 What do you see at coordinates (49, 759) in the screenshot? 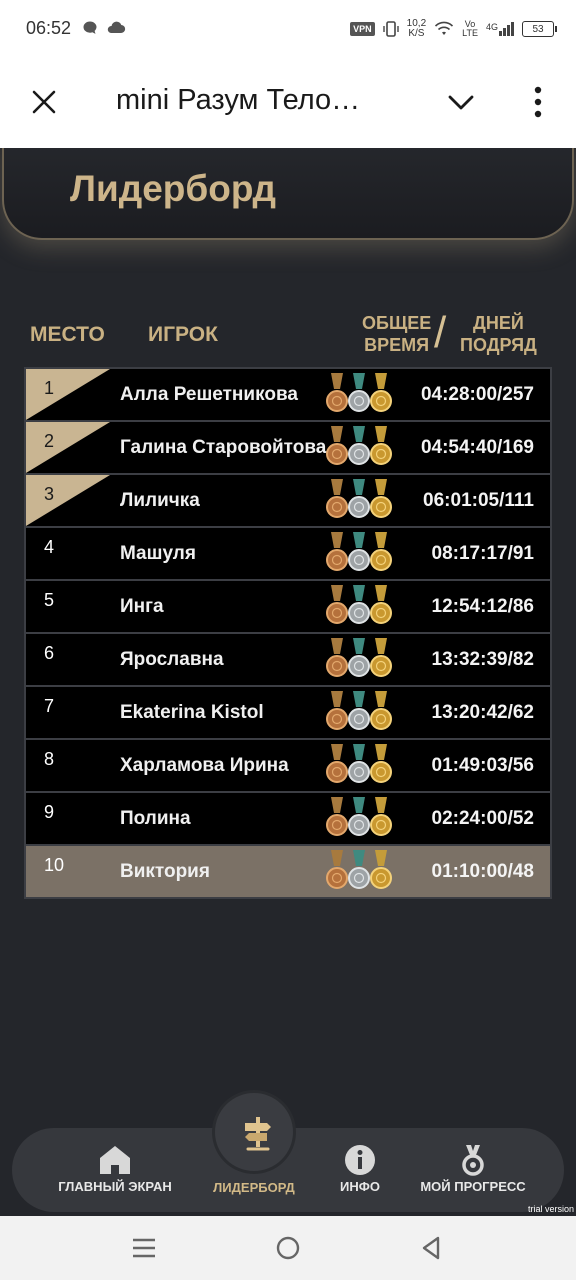
I see `row-place: 8` at bounding box center [49, 759].